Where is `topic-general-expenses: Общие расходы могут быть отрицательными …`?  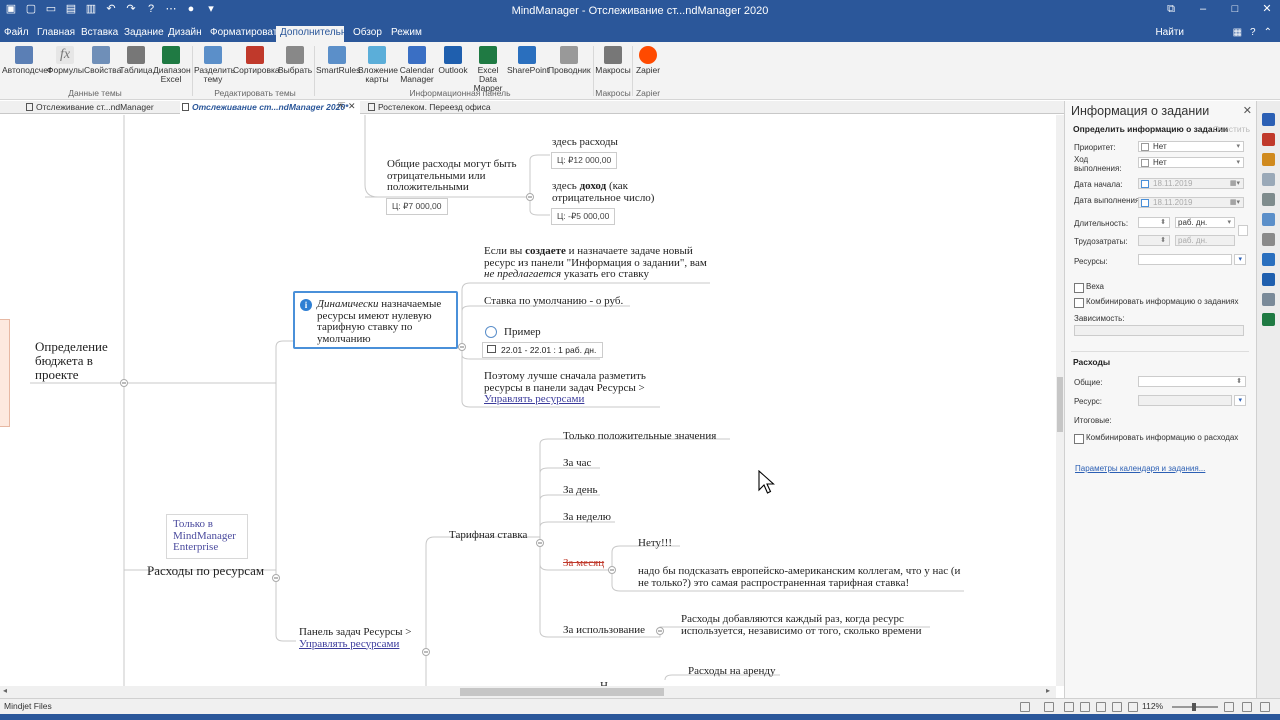
topic-general-expenses: Общие расходы могут быть отрицательными … is located at coordinates (457, 176).